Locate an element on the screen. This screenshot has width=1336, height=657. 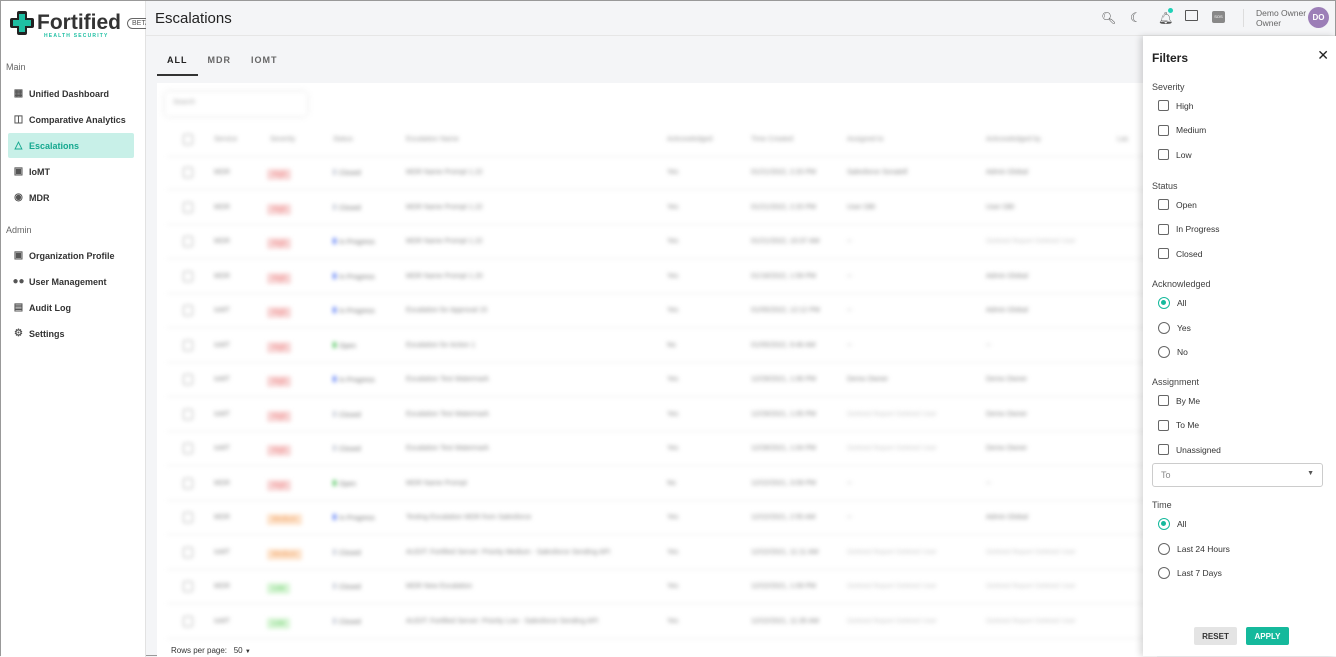
filter-status-open: Open is located at coordinates (1177, 204).